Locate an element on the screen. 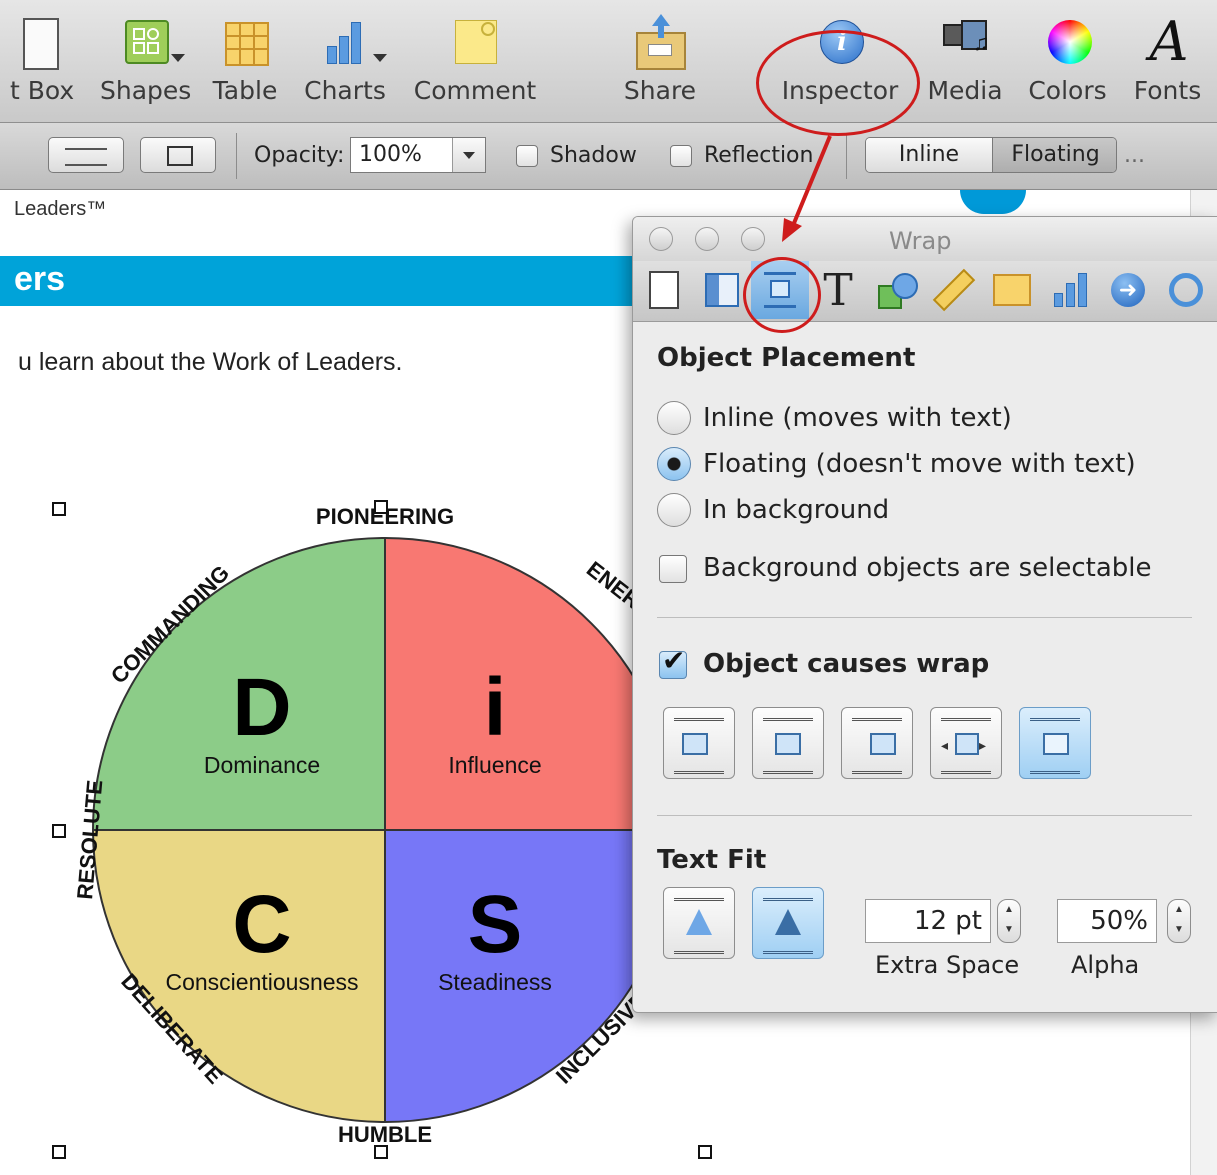 Image resolution: width=1217 pixels, height=1175 pixels. ring-label-humble: HUMBLE is located at coordinates (385, 1134).